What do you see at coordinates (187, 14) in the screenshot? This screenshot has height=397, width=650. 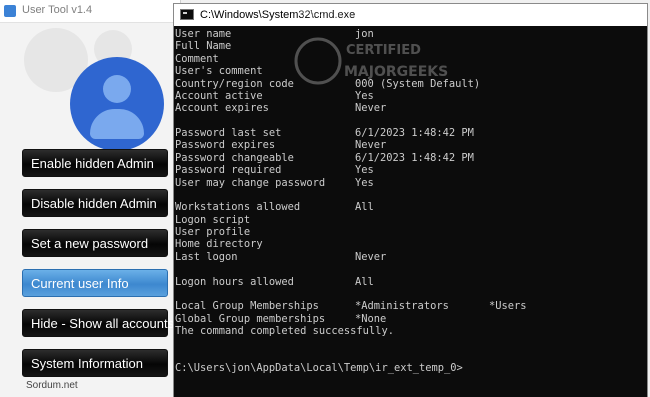 I see `cmd-icon` at bounding box center [187, 14].